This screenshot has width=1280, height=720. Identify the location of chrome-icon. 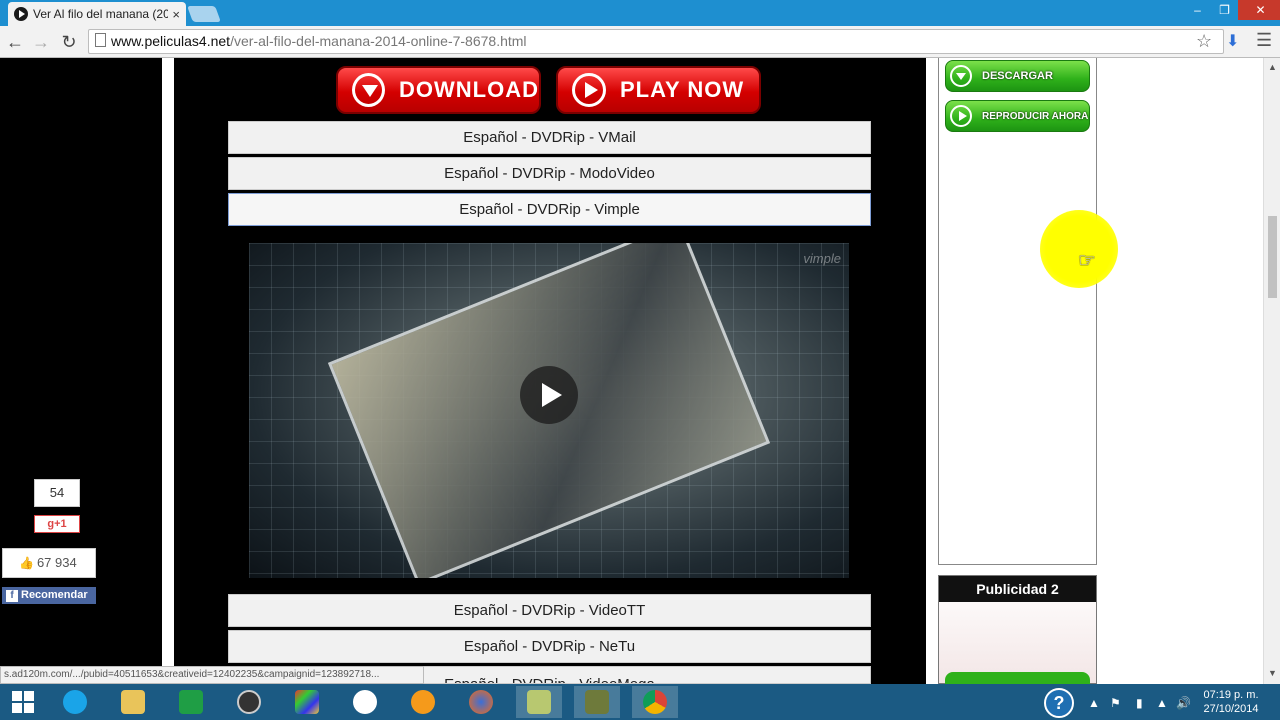
(655, 702).